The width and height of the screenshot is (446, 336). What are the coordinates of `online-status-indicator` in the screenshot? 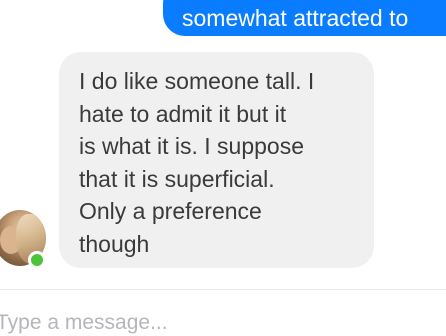 It's located at (37, 260).